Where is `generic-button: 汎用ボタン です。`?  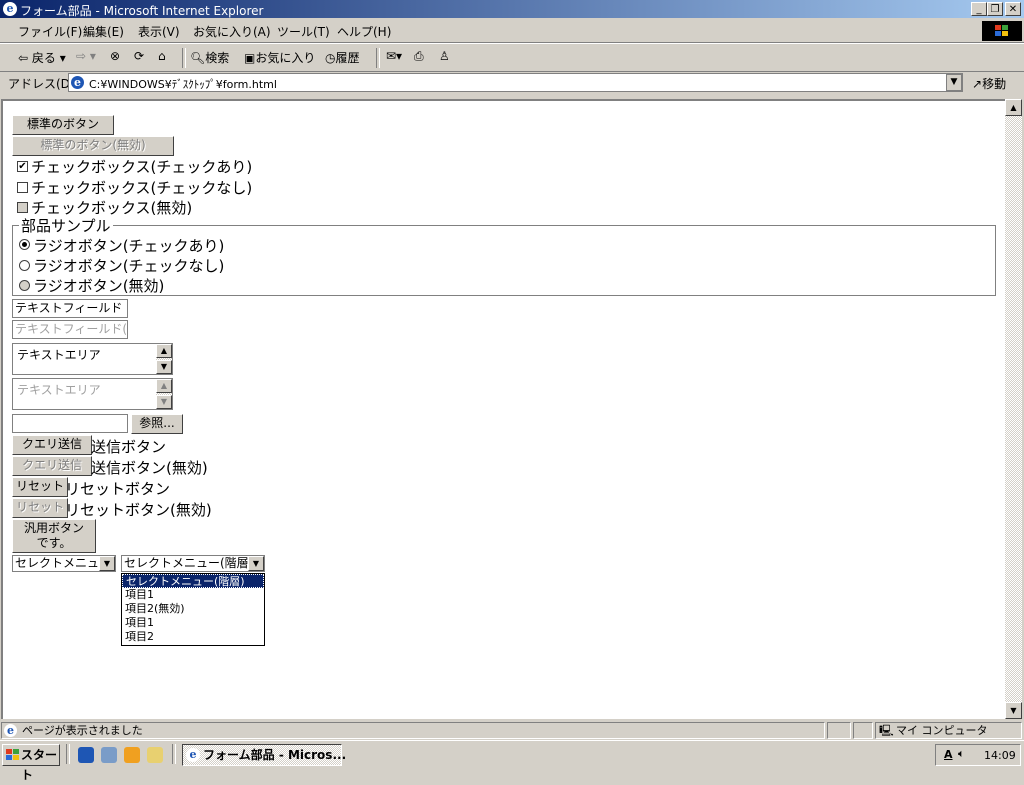
generic-button: 汎用ボタン です。 is located at coordinates (54, 536).